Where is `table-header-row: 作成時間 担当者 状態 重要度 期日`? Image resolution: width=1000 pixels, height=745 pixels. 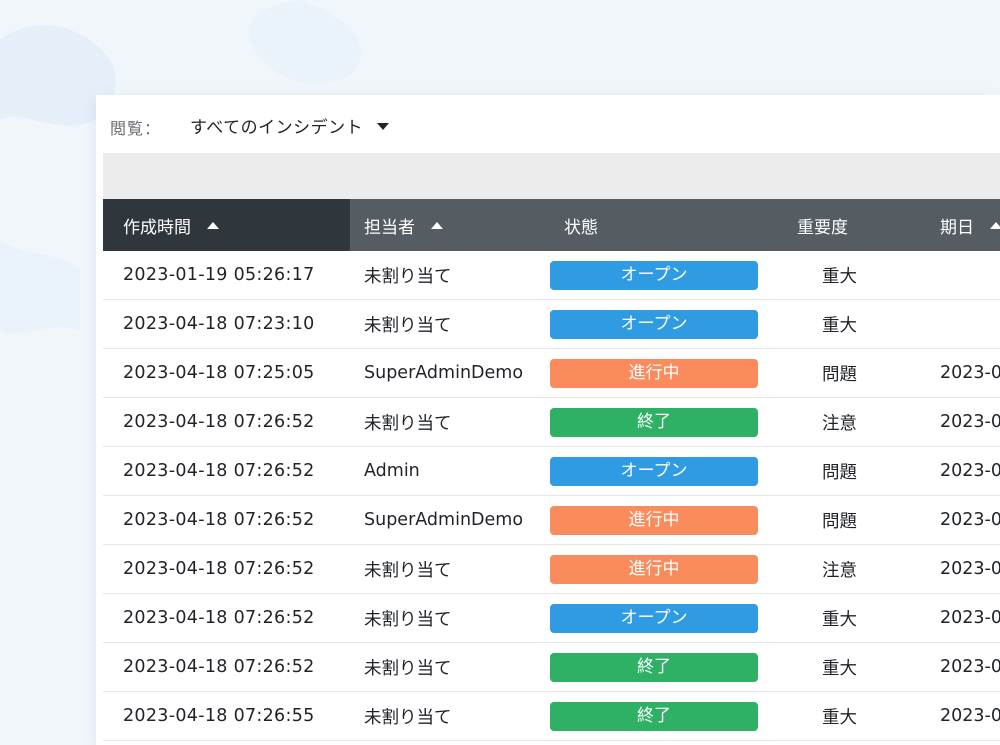
table-header-row: 作成時間 担当者 状態 重要度 期日 is located at coordinates (551, 225).